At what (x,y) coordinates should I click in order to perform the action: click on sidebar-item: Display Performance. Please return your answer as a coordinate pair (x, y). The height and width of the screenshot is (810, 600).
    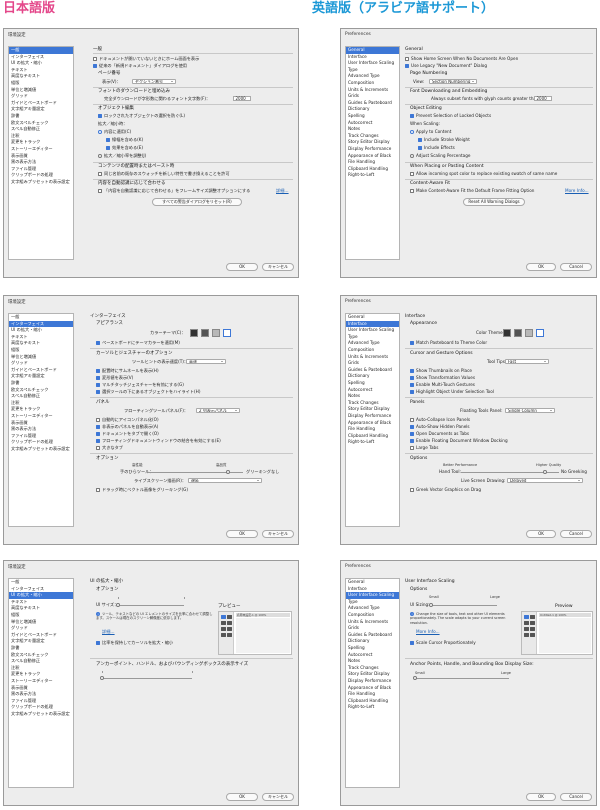
    Looking at the image, I should click on (372, 681).